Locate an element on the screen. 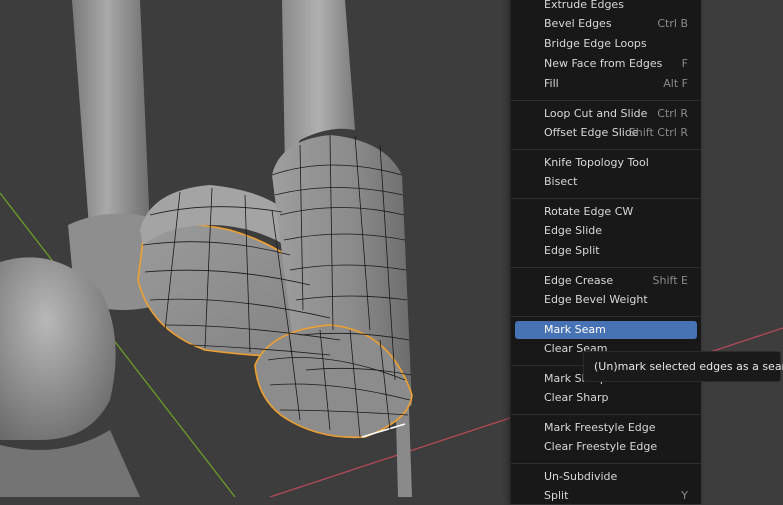  menu-item-edge-bevel-weight: Edge Bevel Weight is located at coordinates (606, 300).